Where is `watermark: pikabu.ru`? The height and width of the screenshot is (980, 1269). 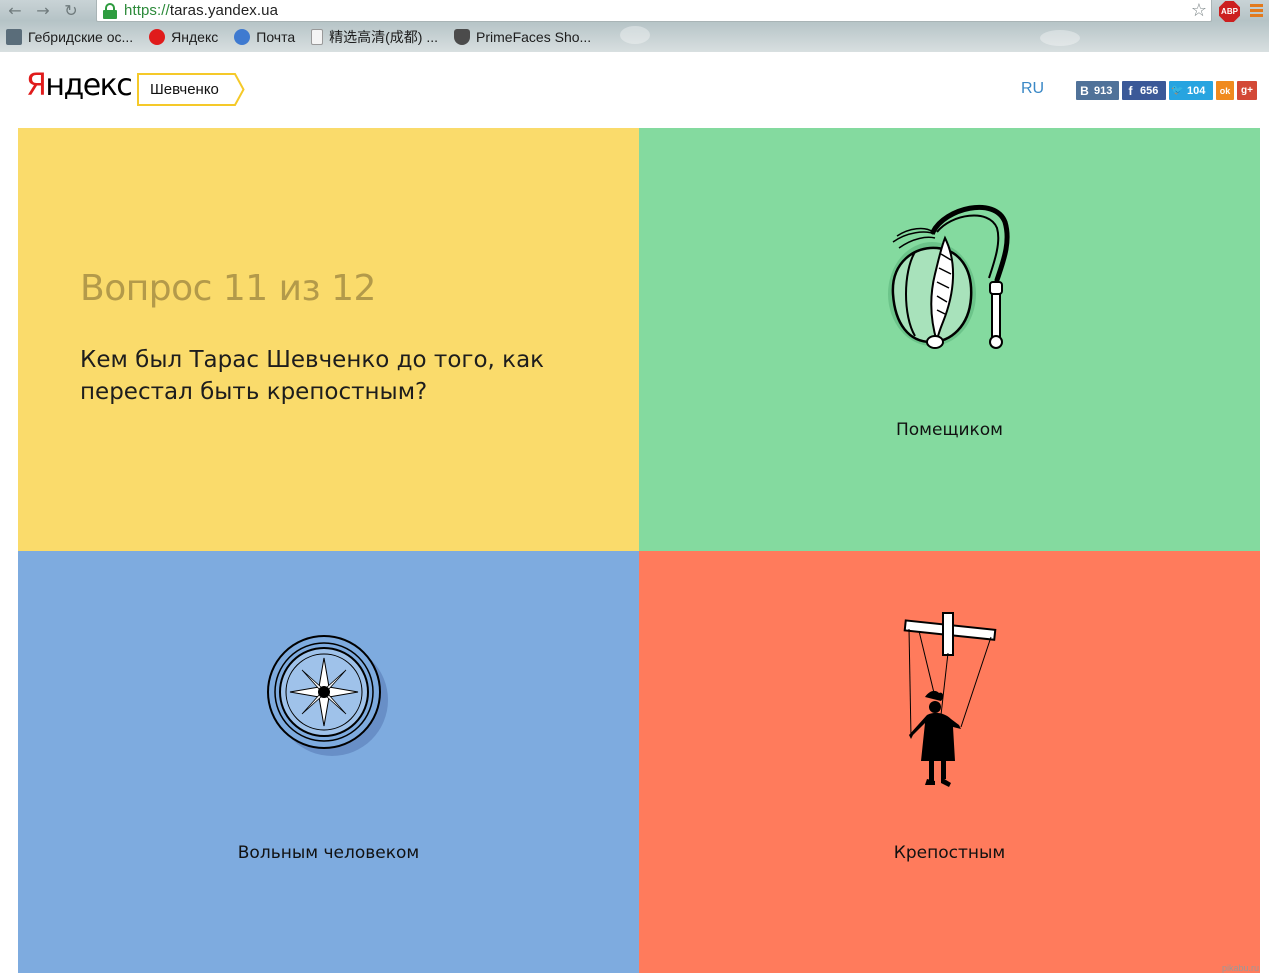 watermark: pikabu.ru is located at coordinates (1241, 968).